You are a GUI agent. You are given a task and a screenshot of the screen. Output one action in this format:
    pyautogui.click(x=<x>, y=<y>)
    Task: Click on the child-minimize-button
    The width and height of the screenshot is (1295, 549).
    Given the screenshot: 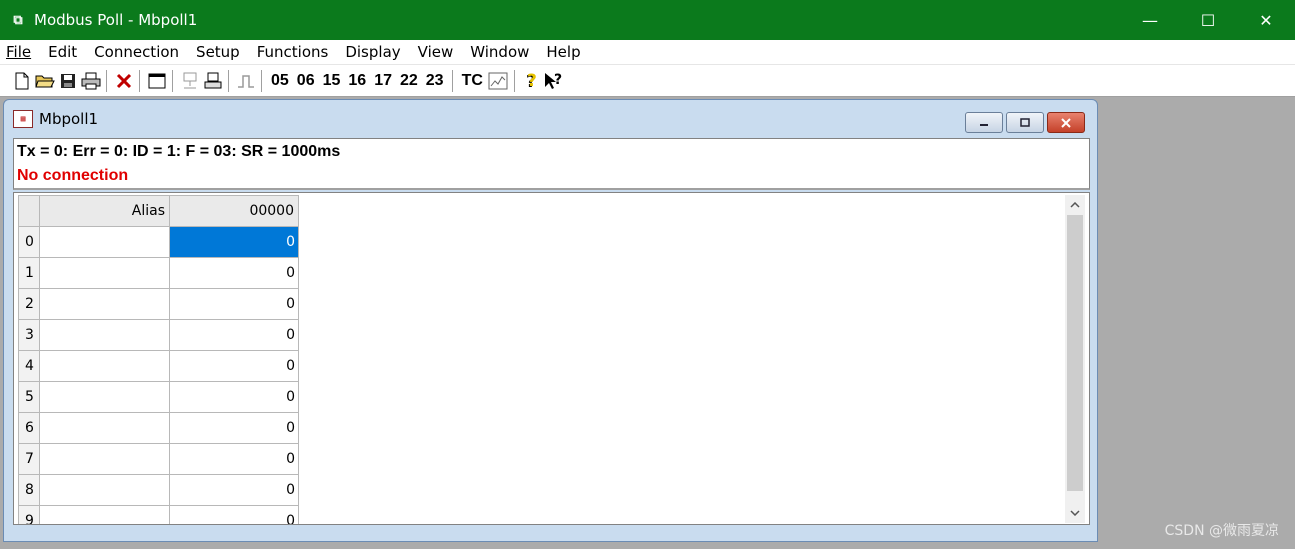 What is the action you would take?
    pyautogui.click(x=984, y=122)
    